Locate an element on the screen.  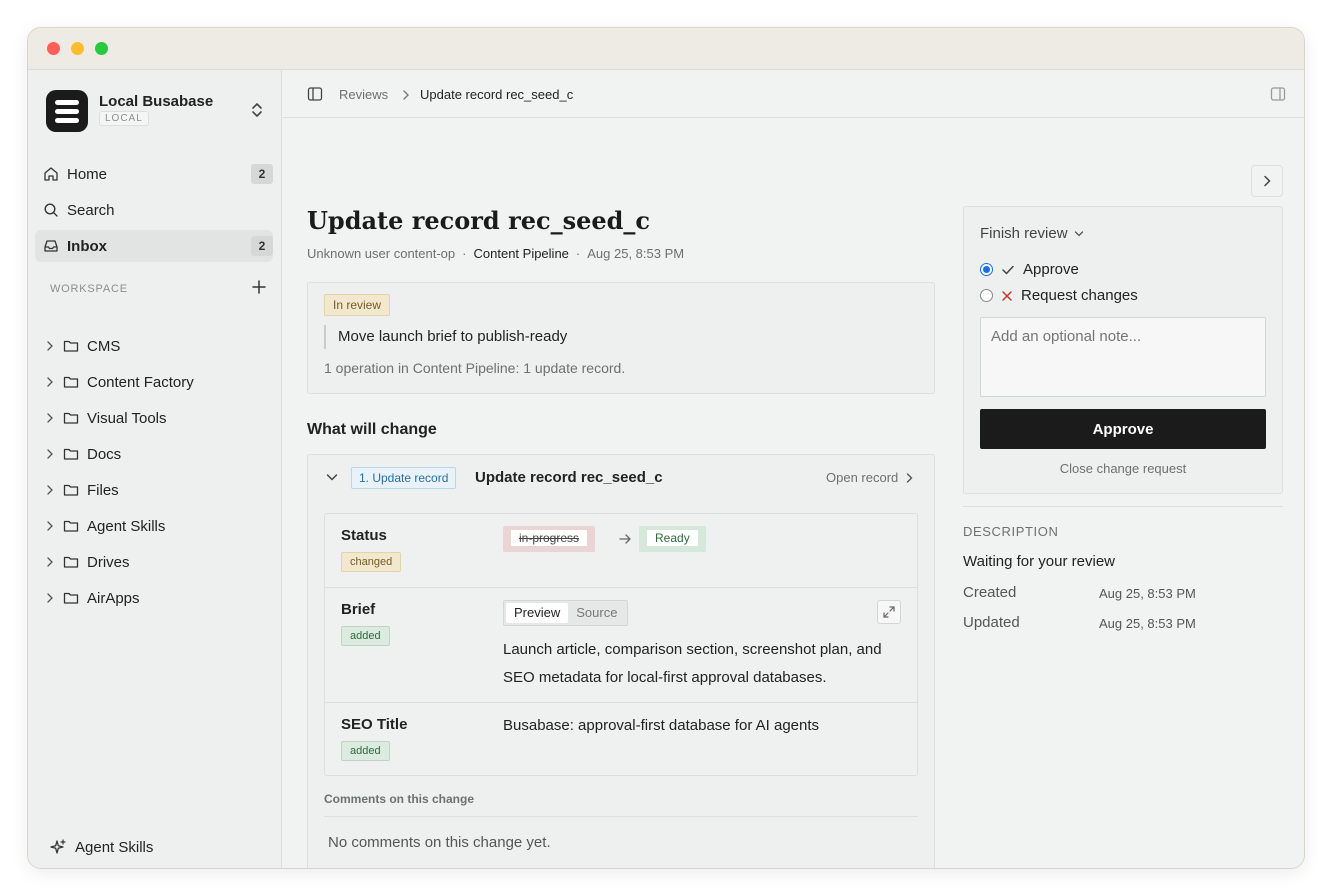
updated-label: Updated is located at coordinates (991, 622).